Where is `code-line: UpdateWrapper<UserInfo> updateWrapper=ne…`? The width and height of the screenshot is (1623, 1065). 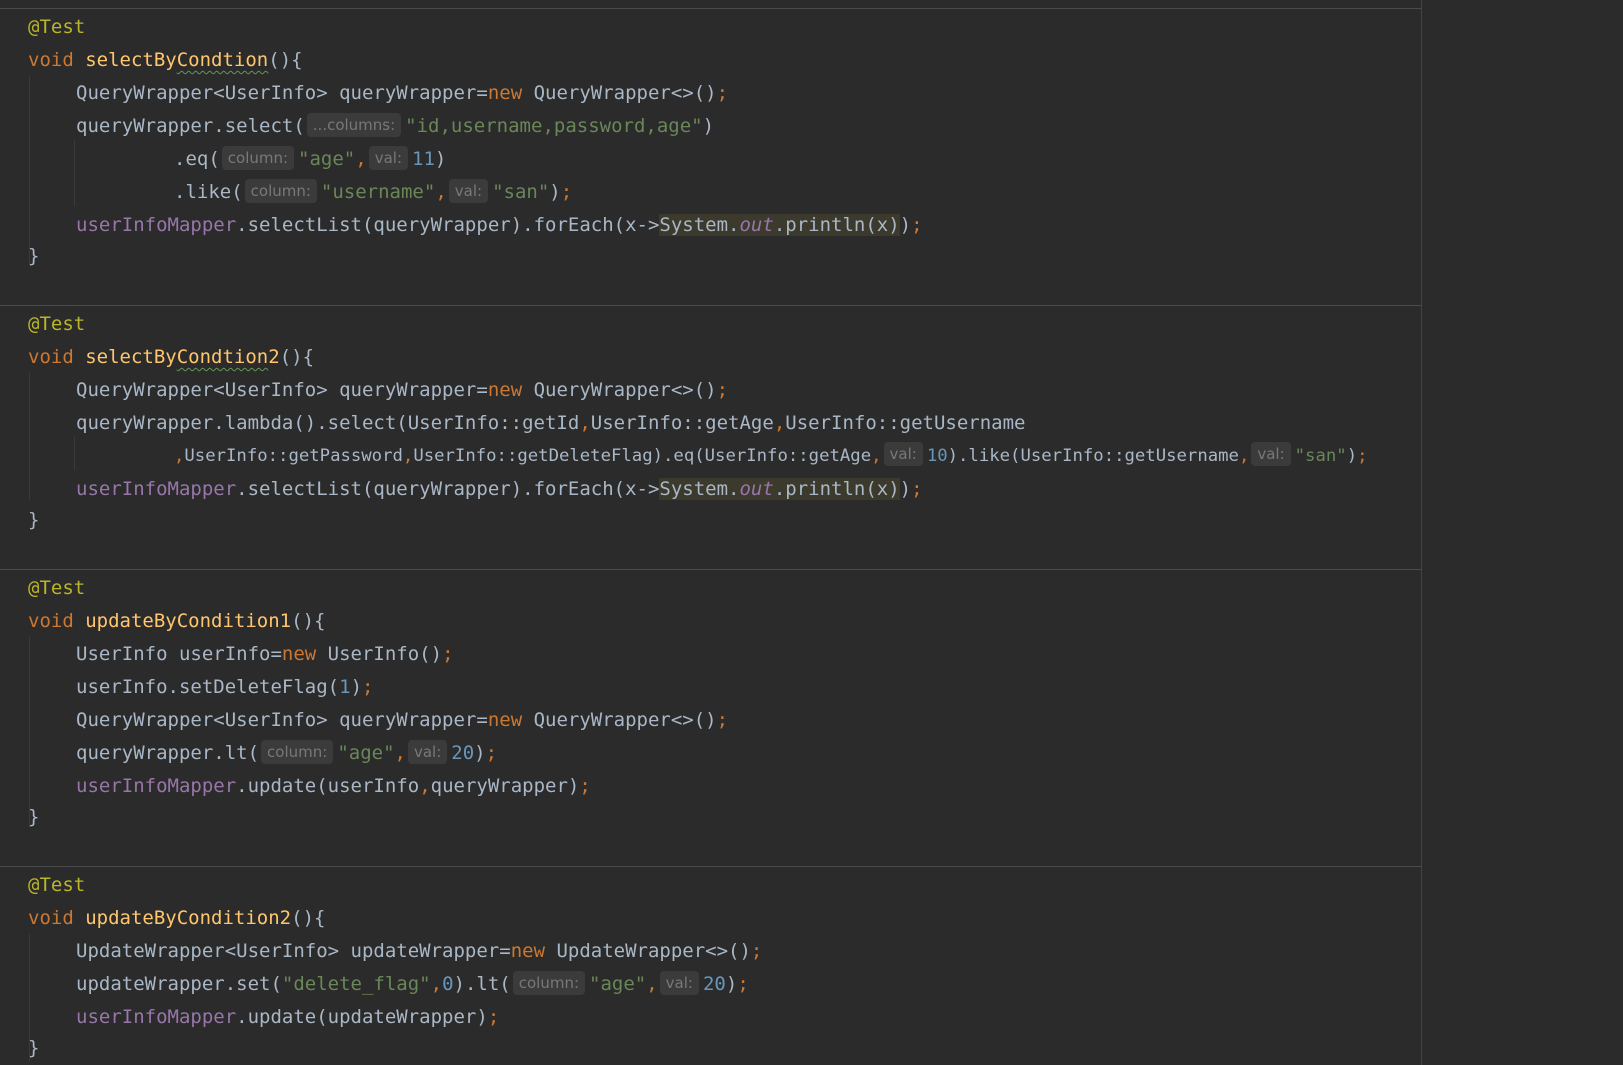
code-line: UpdateWrapper<UserInfo> updateWrapper=ne… is located at coordinates (419, 951).